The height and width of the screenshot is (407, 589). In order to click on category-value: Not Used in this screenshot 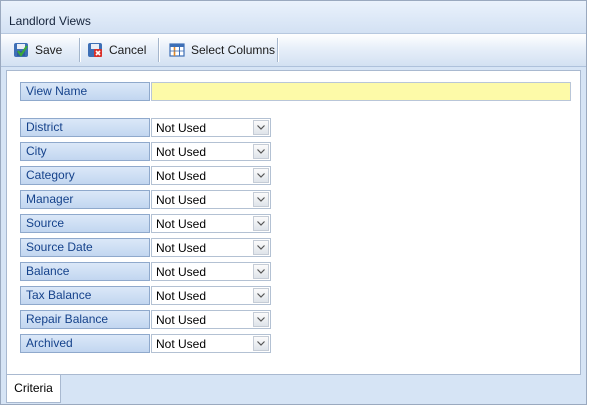, I will do `click(181, 176)`.